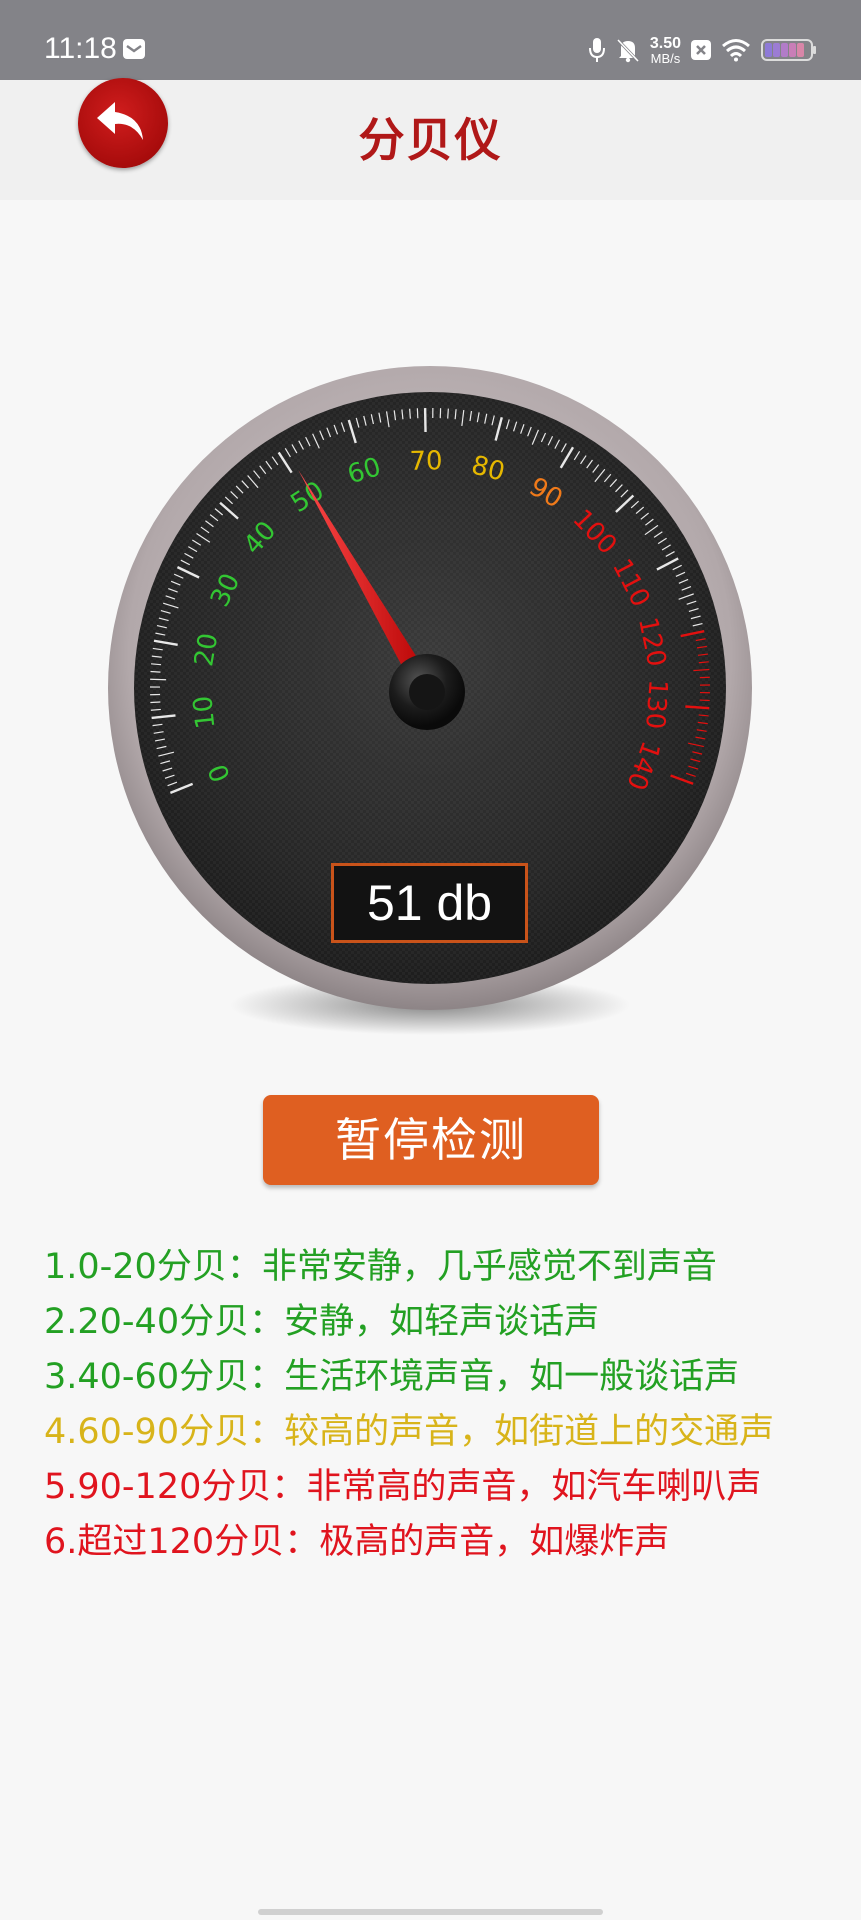 Image resolution: width=861 pixels, height=1920 pixels. I want to click on gauge-tick-label: 70, so click(426, 461).